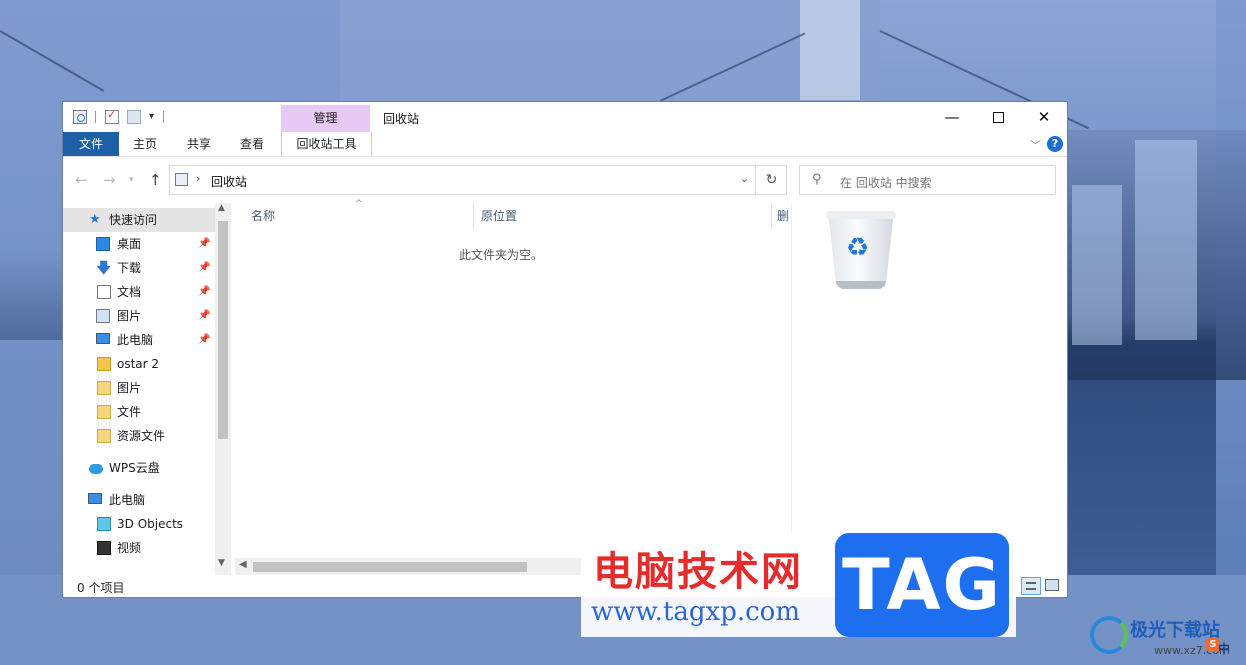  I want to click on nav-item-desktop: 桌面 📌, so click(139, 244).